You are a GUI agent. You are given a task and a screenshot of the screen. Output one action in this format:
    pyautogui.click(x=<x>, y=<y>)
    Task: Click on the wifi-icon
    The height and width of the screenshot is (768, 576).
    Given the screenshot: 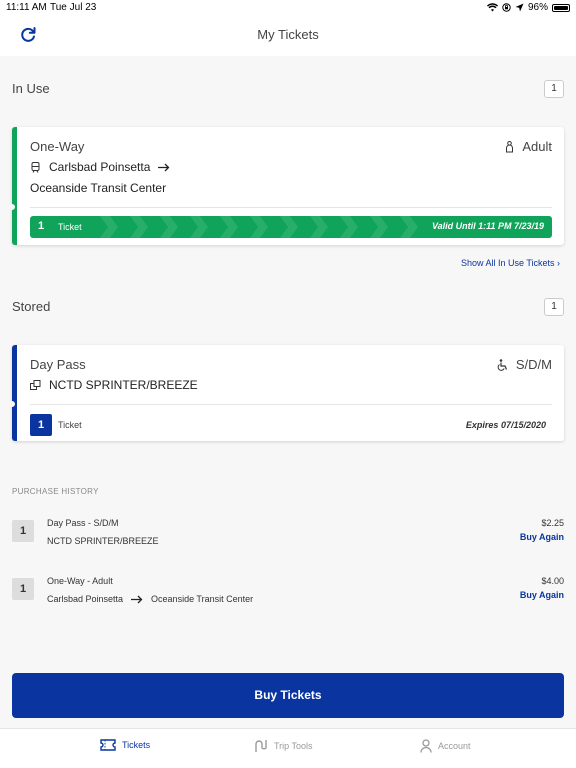 What is the action you would take?
    pyautogui.click(x=492, y=7)
    